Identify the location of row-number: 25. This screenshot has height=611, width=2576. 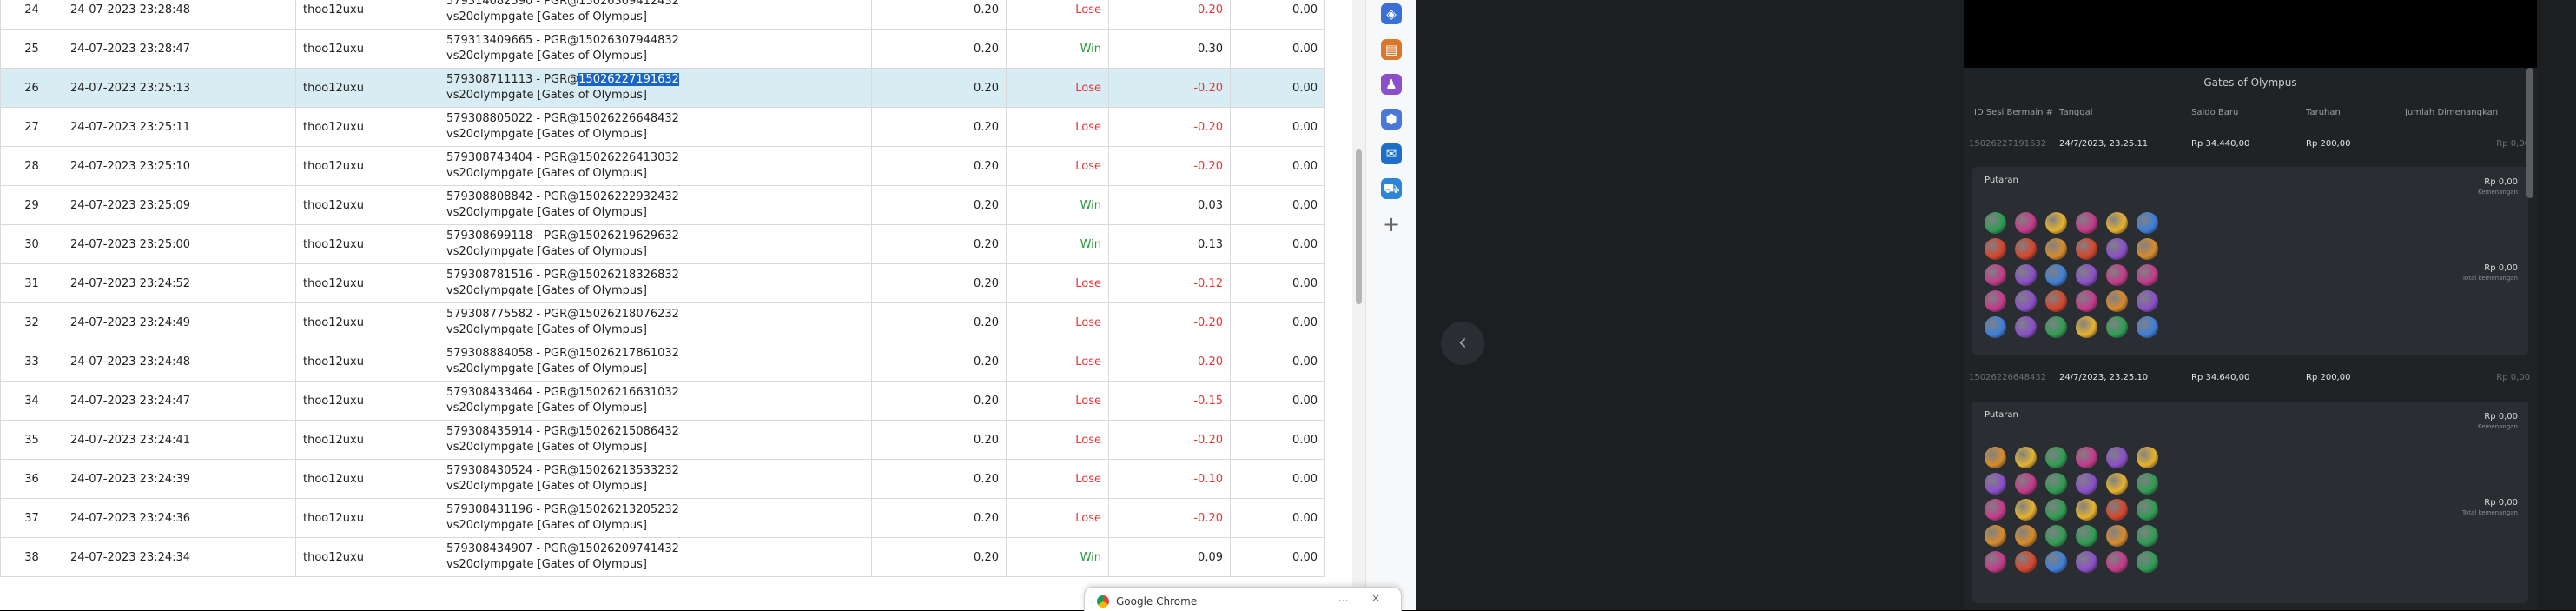
(32, 49).